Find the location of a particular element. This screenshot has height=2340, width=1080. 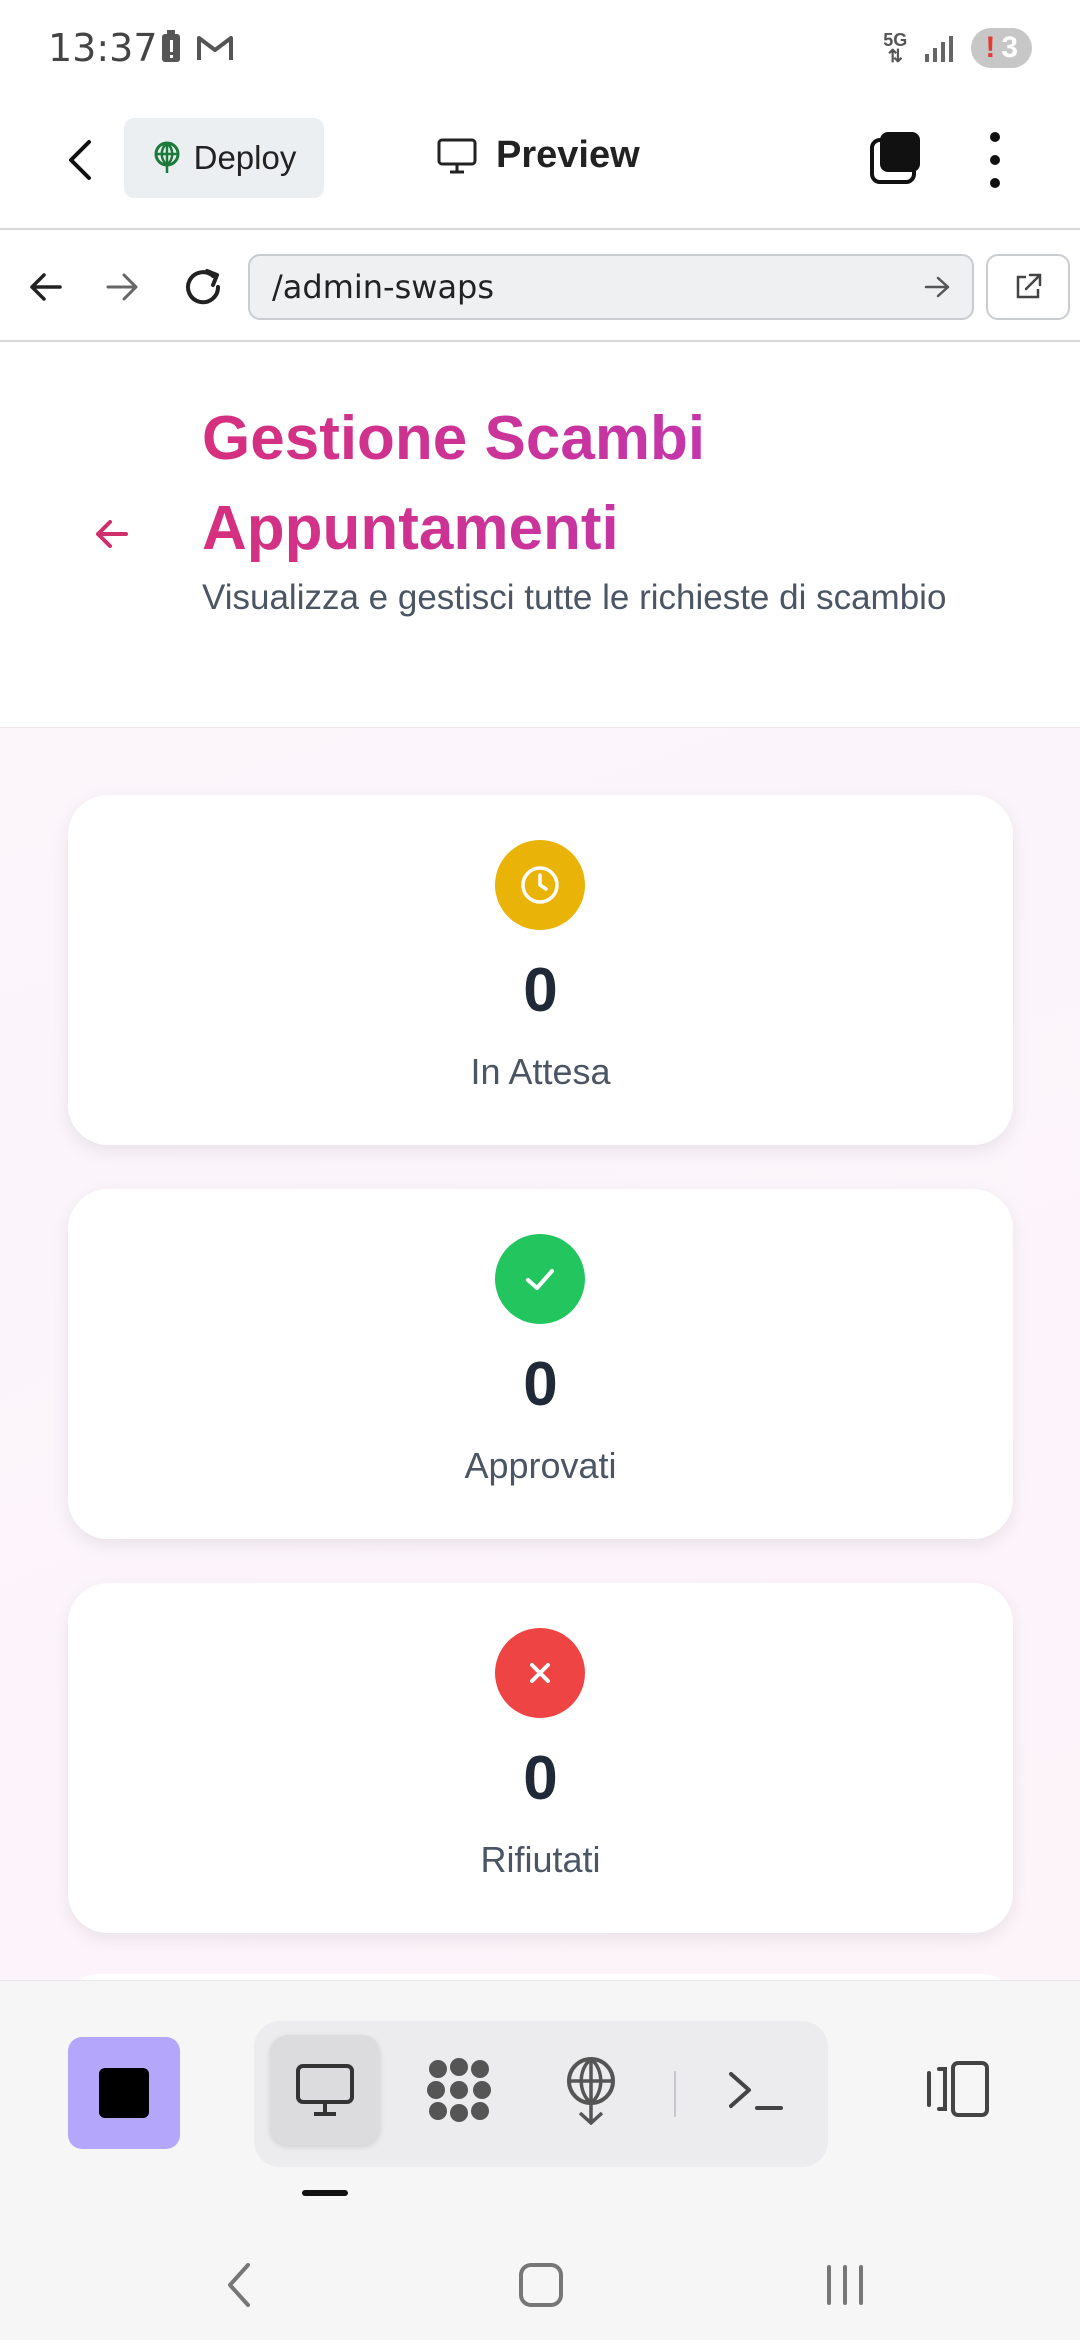

stat-card-approved: 0 Approvati is located at coordinates (540, 1364).